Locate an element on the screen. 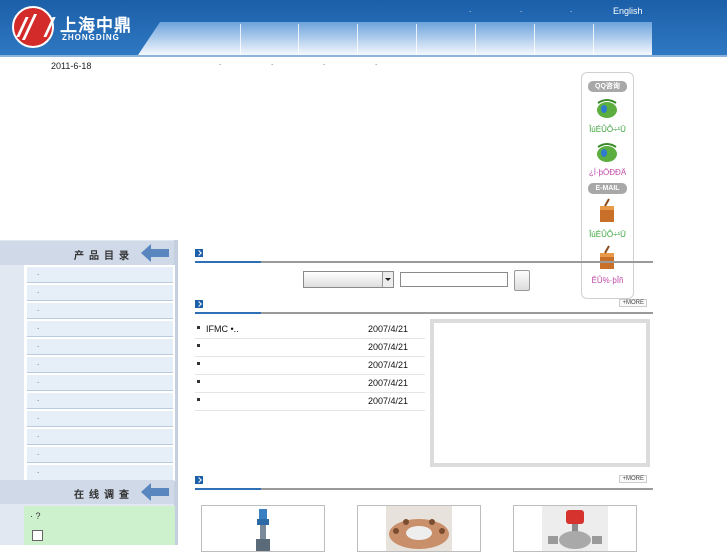 The image size is (727, 552). english-language-link: English is located at coordinates (628, 11).